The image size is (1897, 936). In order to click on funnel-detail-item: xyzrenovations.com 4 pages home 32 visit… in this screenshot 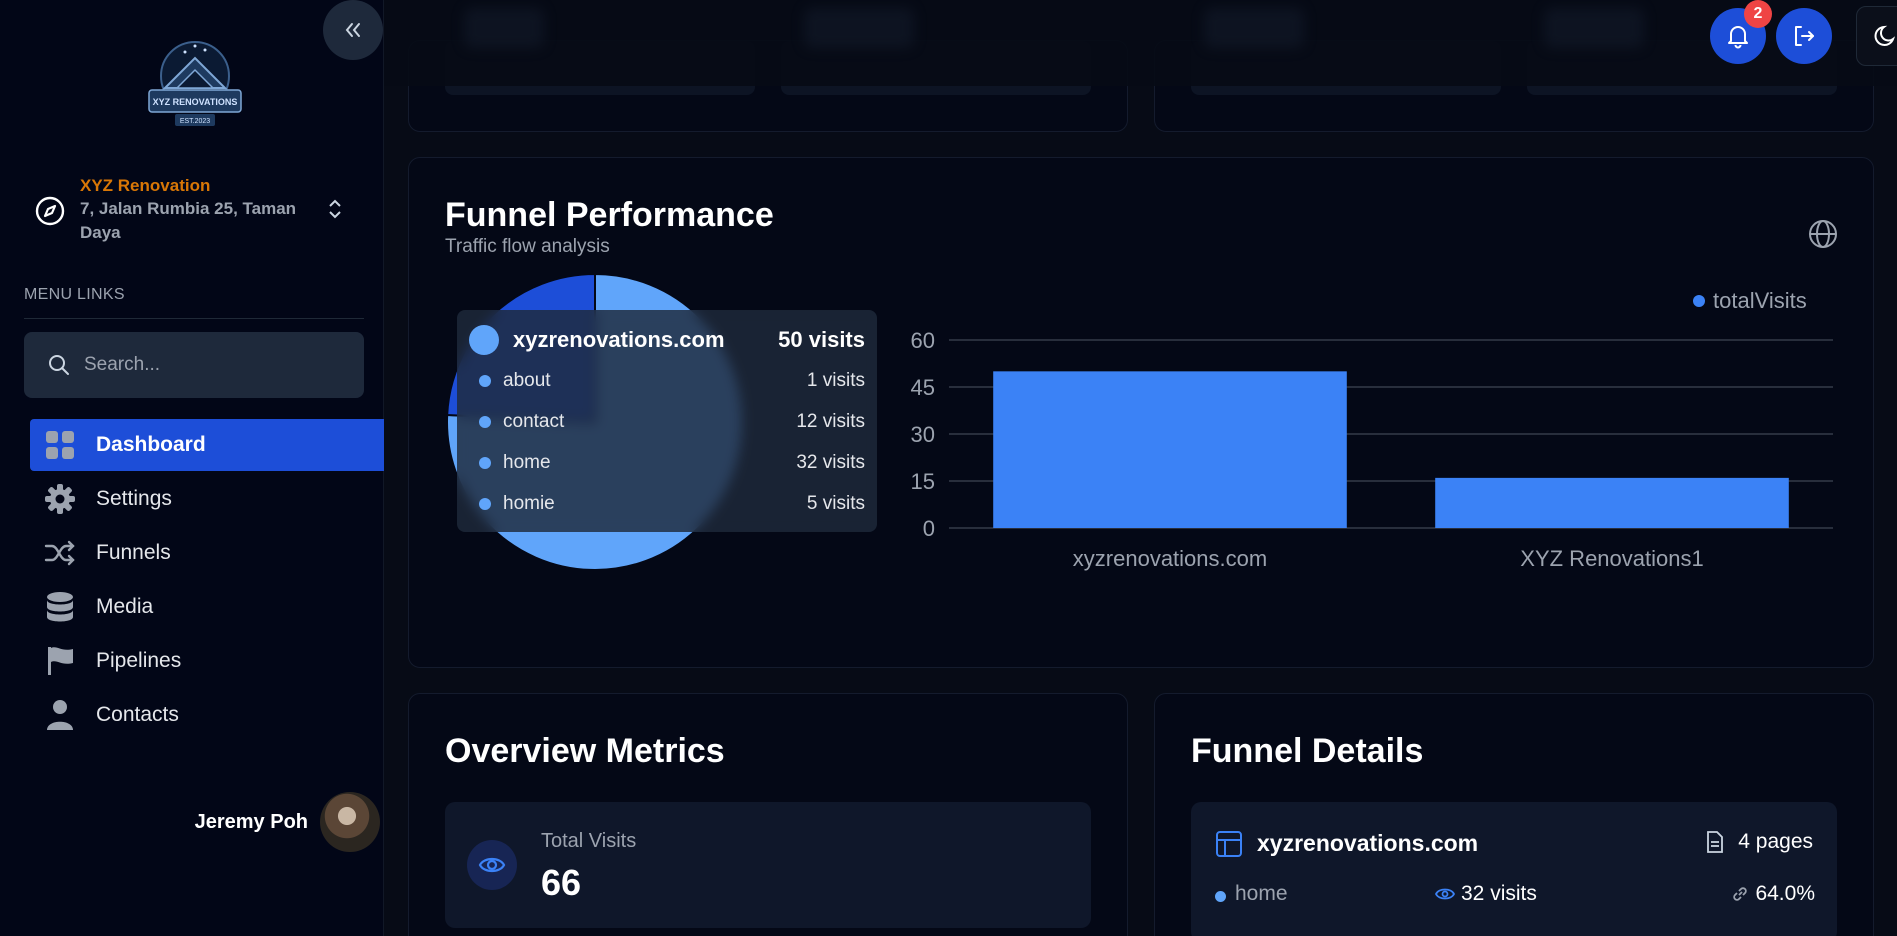, I will do `click(1514, 869)`.